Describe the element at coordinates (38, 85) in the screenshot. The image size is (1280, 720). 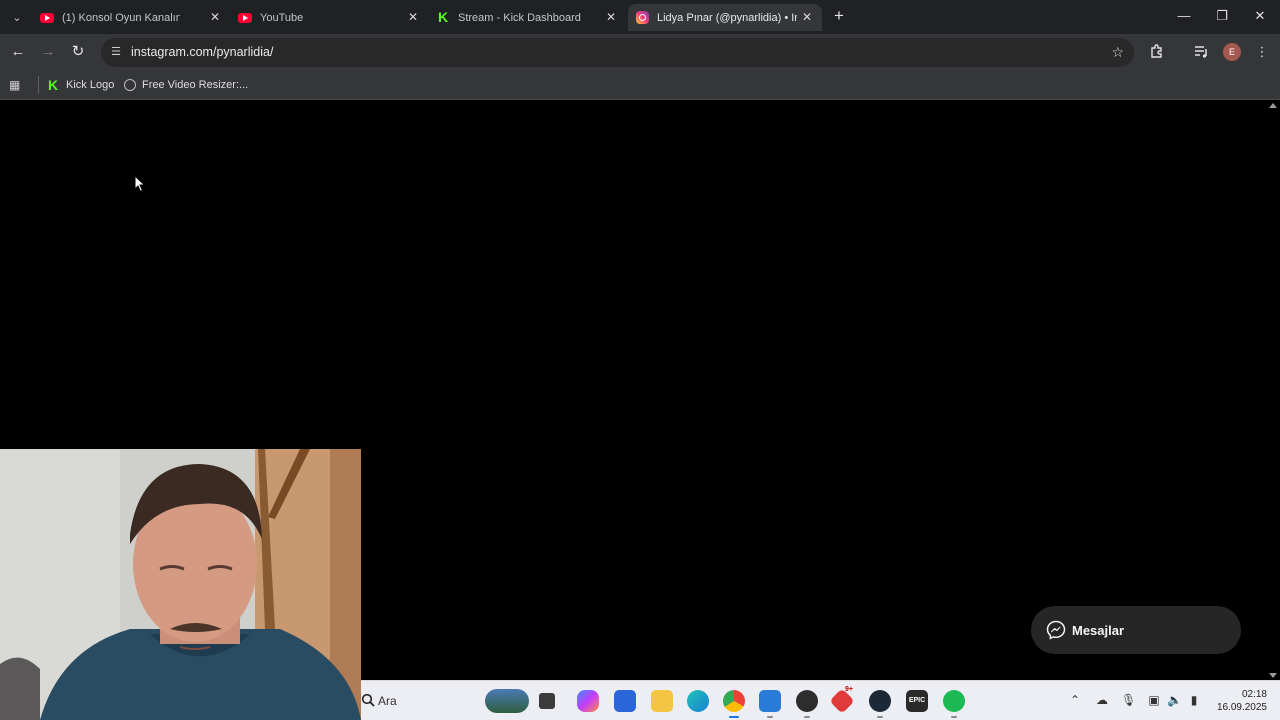
I see `bookmarks-divider` at that location.